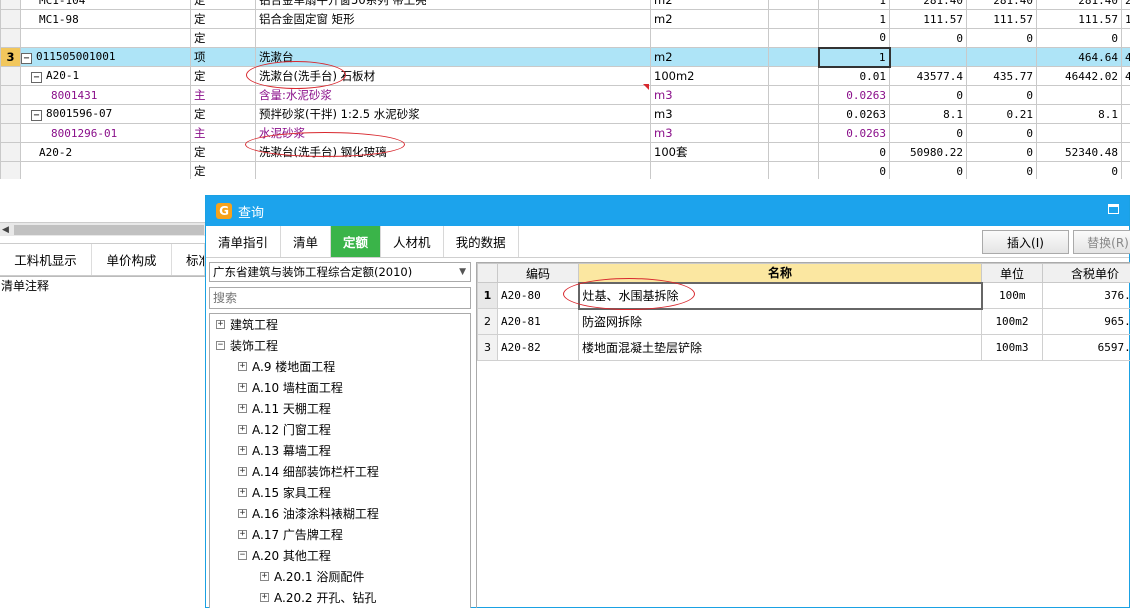 The image size is (1130, 608). Describe the element at coordinates (340, 387) in the screenshot. I see `tree-node: + A.10 墙柱面工程` at that location.